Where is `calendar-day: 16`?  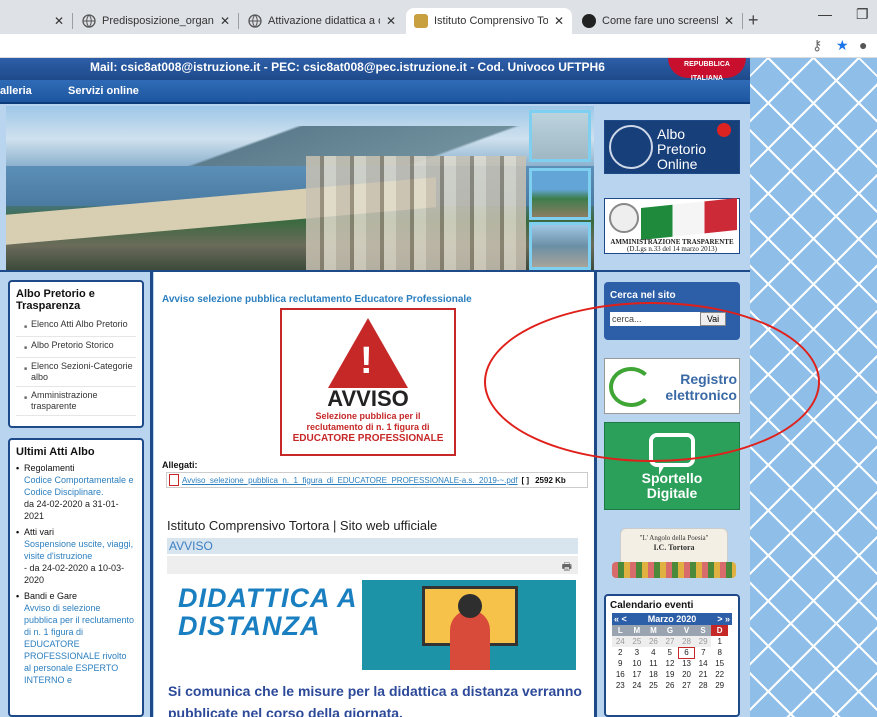
calendar-day: 16 is located at coordinates (620, 674).